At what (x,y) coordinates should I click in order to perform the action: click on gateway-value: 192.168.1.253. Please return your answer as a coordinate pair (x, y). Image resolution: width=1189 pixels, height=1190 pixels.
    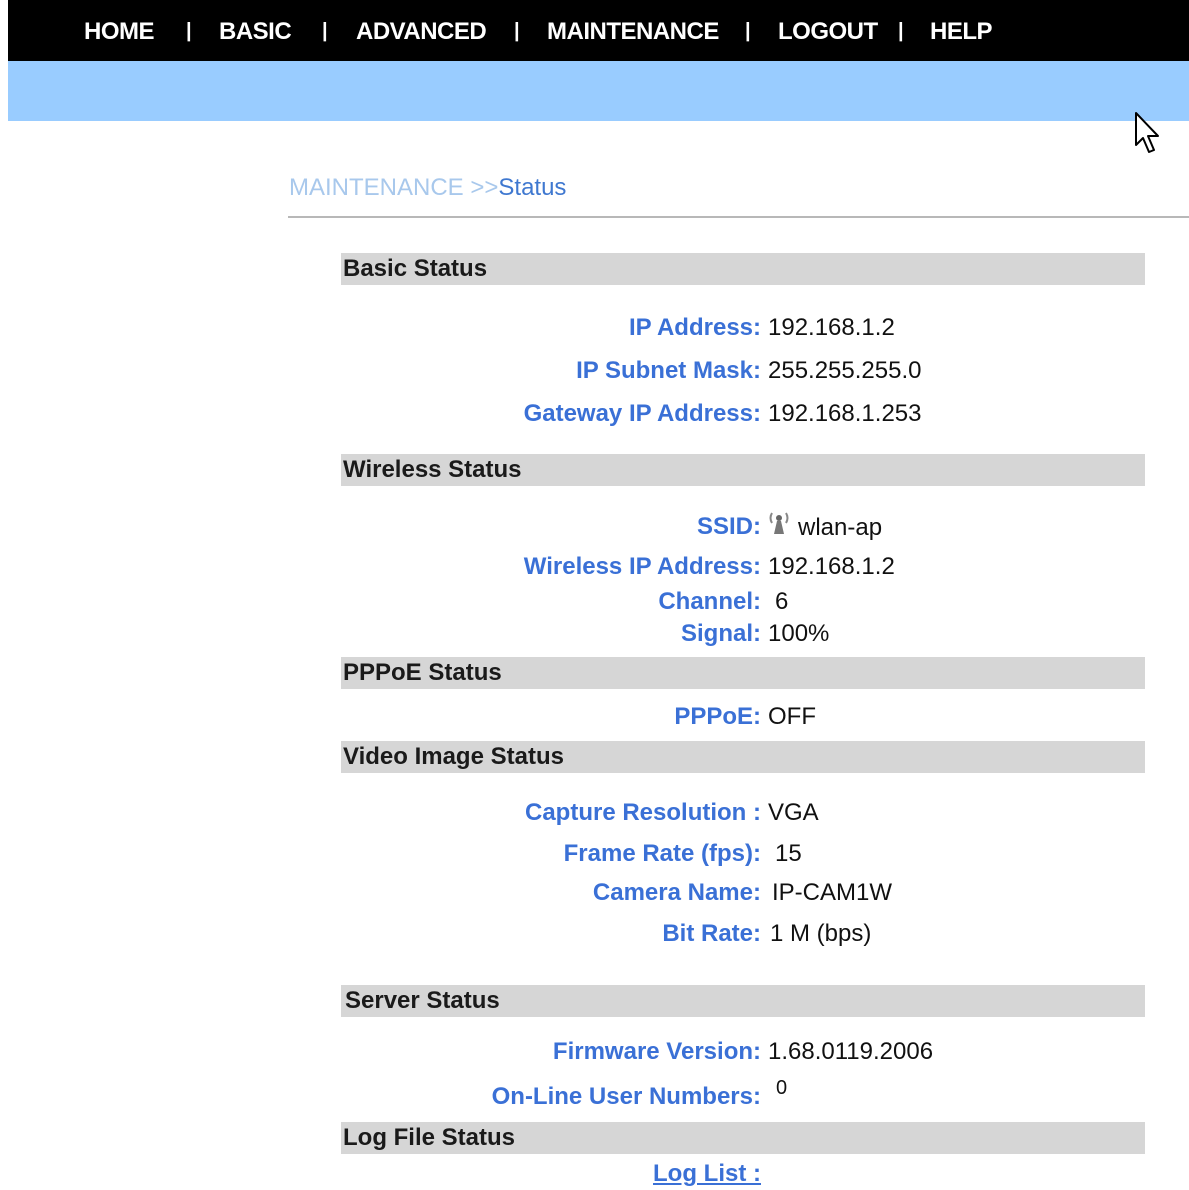
    Looking at the image, I should click on (845, 413).